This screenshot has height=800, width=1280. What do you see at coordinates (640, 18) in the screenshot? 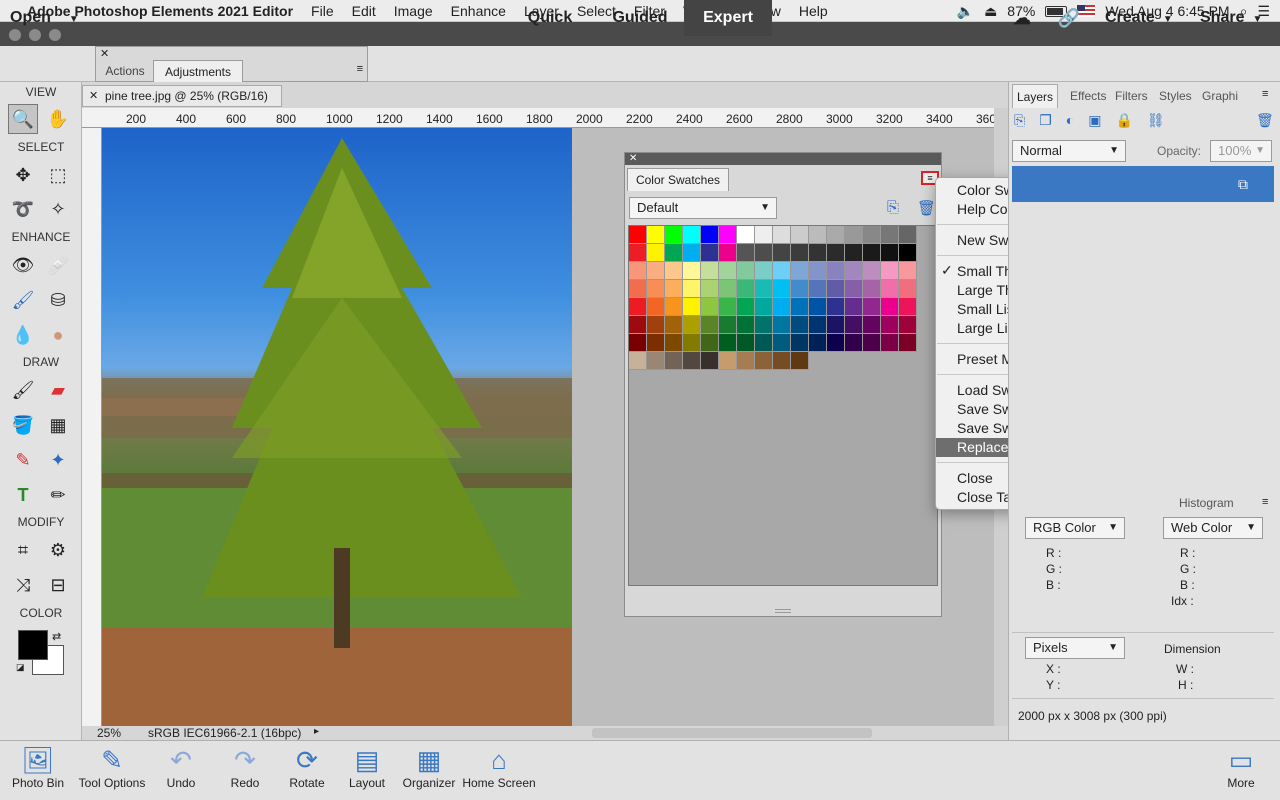
I see `mode-guided: Guided` at bounding box center [640, 18].